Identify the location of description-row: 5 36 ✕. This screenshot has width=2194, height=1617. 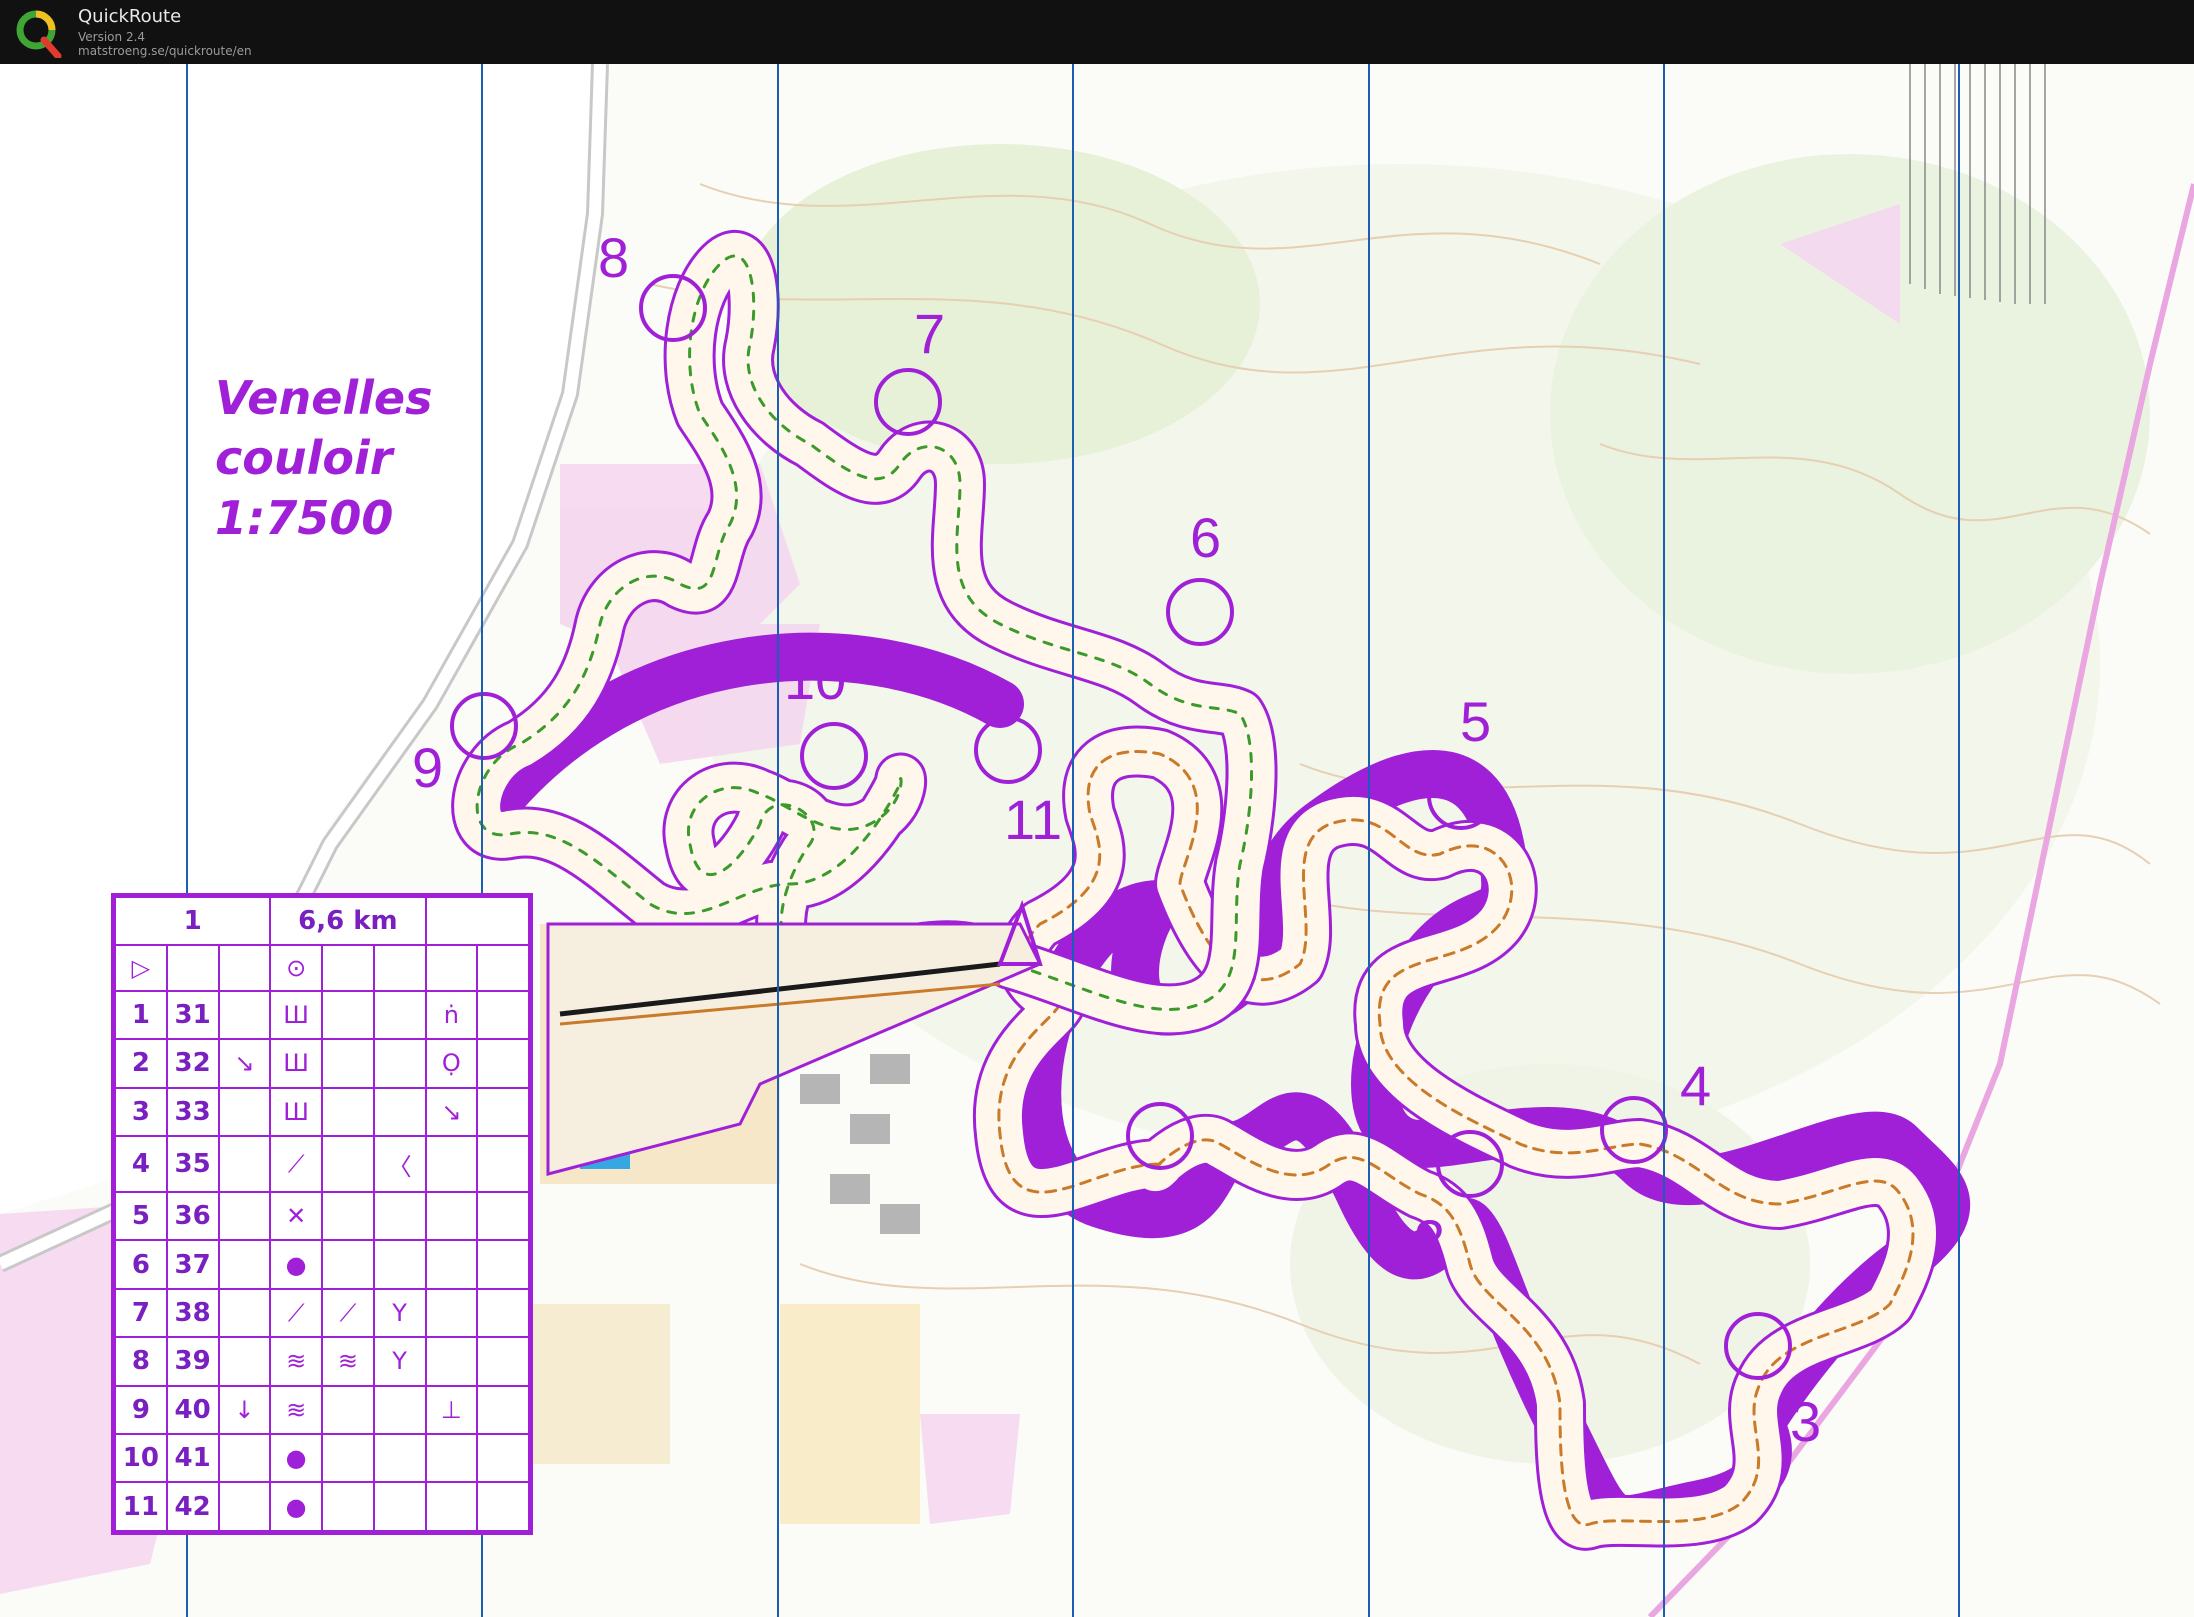
(322, 1216).